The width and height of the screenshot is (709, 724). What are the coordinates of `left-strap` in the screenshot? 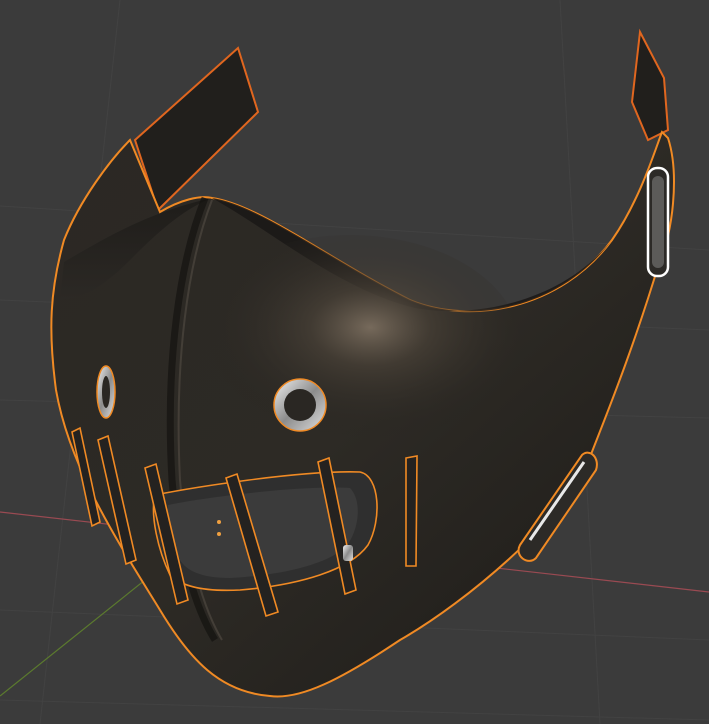 It's located at (196, 129).